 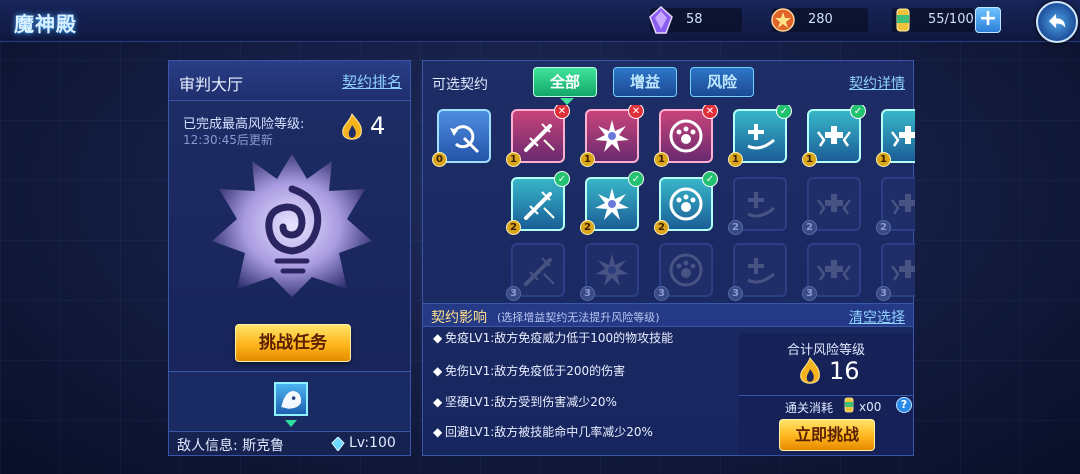 What do you see at coordinates (844, 371) in the screenshot?
I see `total-risk-value: 16` at bounding box center [844, 371].